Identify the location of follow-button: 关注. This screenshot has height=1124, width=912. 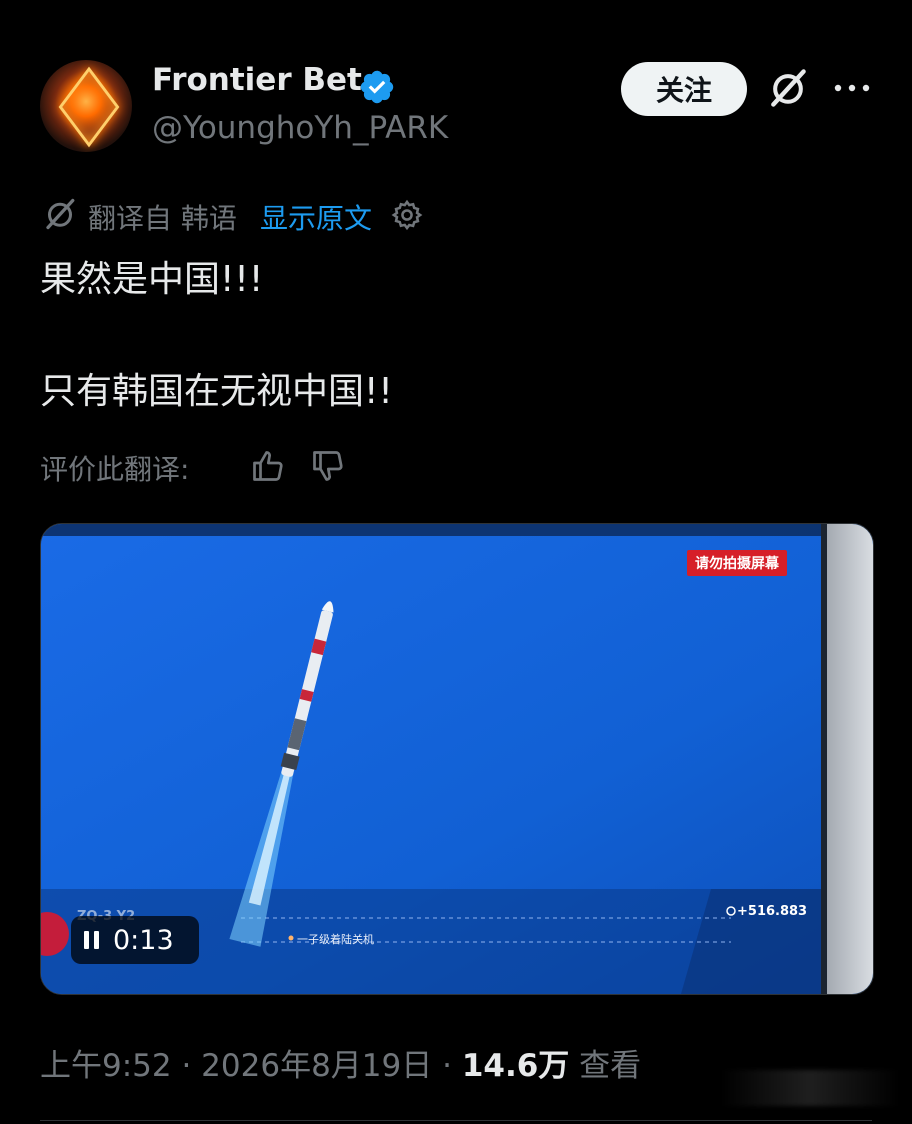
(684, 89).